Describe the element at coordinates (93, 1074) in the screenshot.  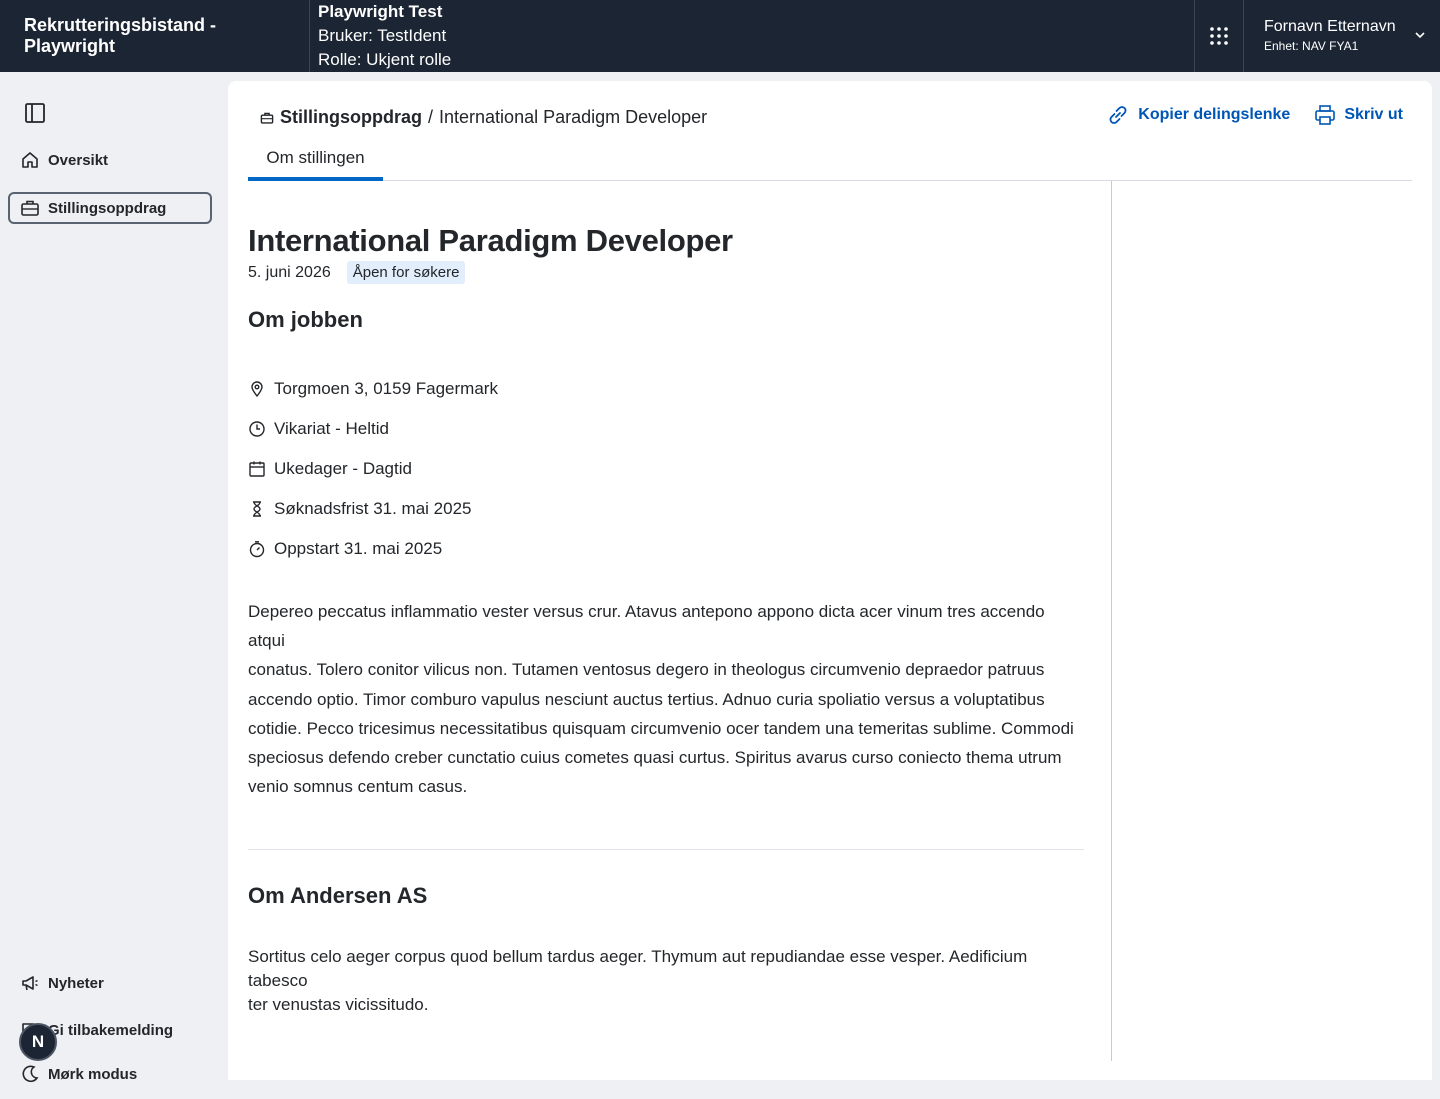
I see `sidebar-item-label: Mørk modus` at that location.